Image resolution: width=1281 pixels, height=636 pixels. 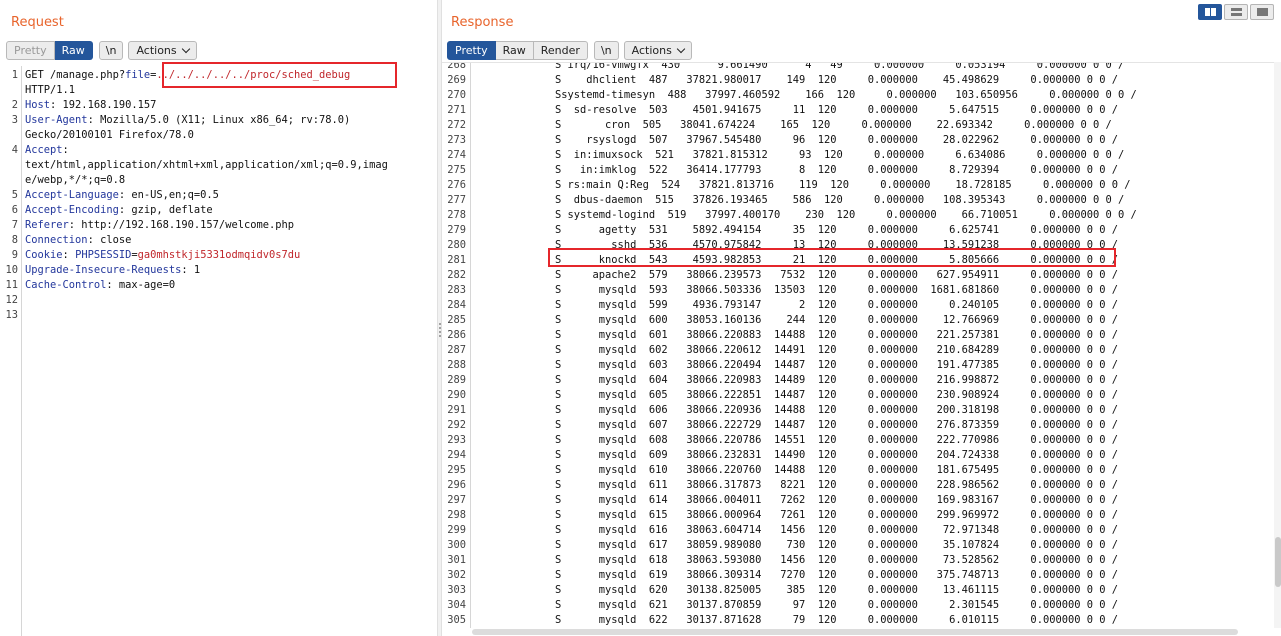 What do you see at coordinates (11, 270) in the screenshot?
I see `request-line-number: 10` at bounding box center [11, 270].